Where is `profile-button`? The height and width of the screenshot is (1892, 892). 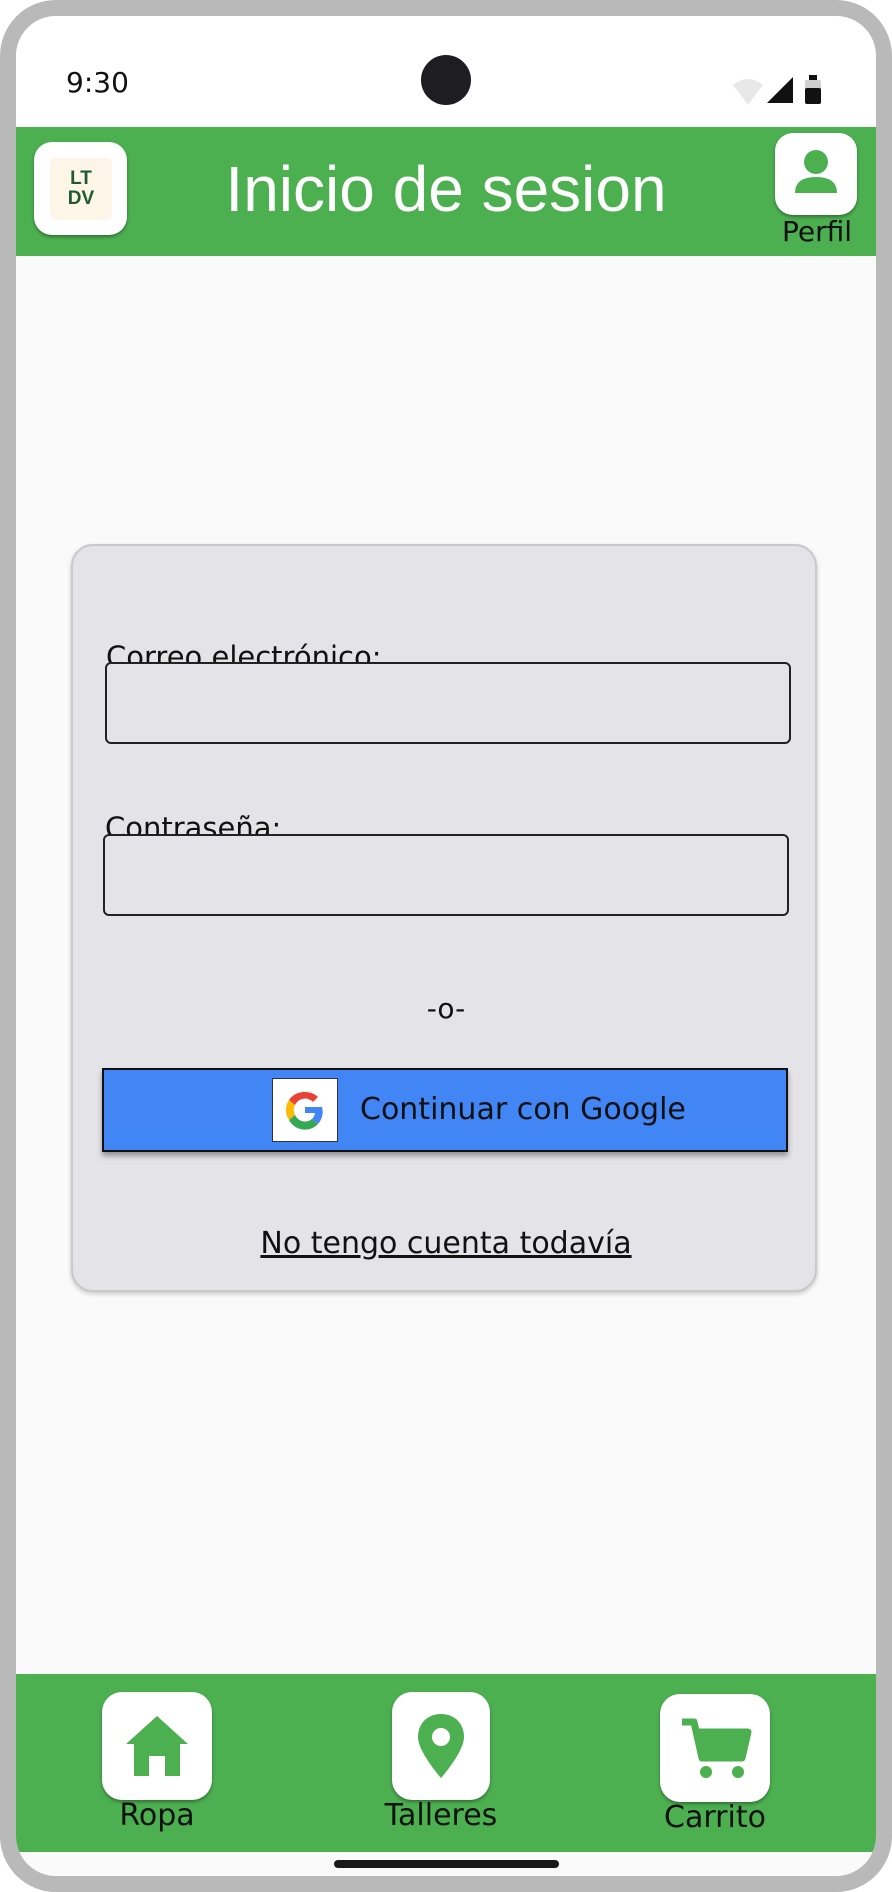 profile-button is located at coordinates (816, 174).